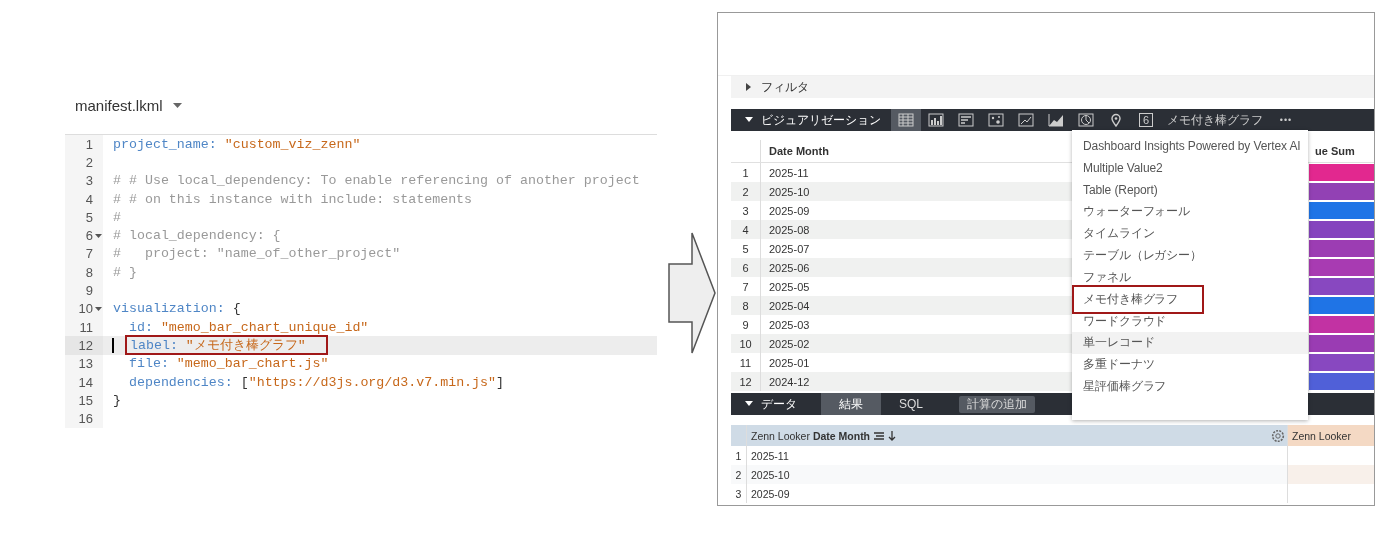 The width and height of the screenshot is (1400, 550). What do you see at coordinates (746, 267) in the screenshot?
I see `row-number: 6` at bounding box center [746, 267].